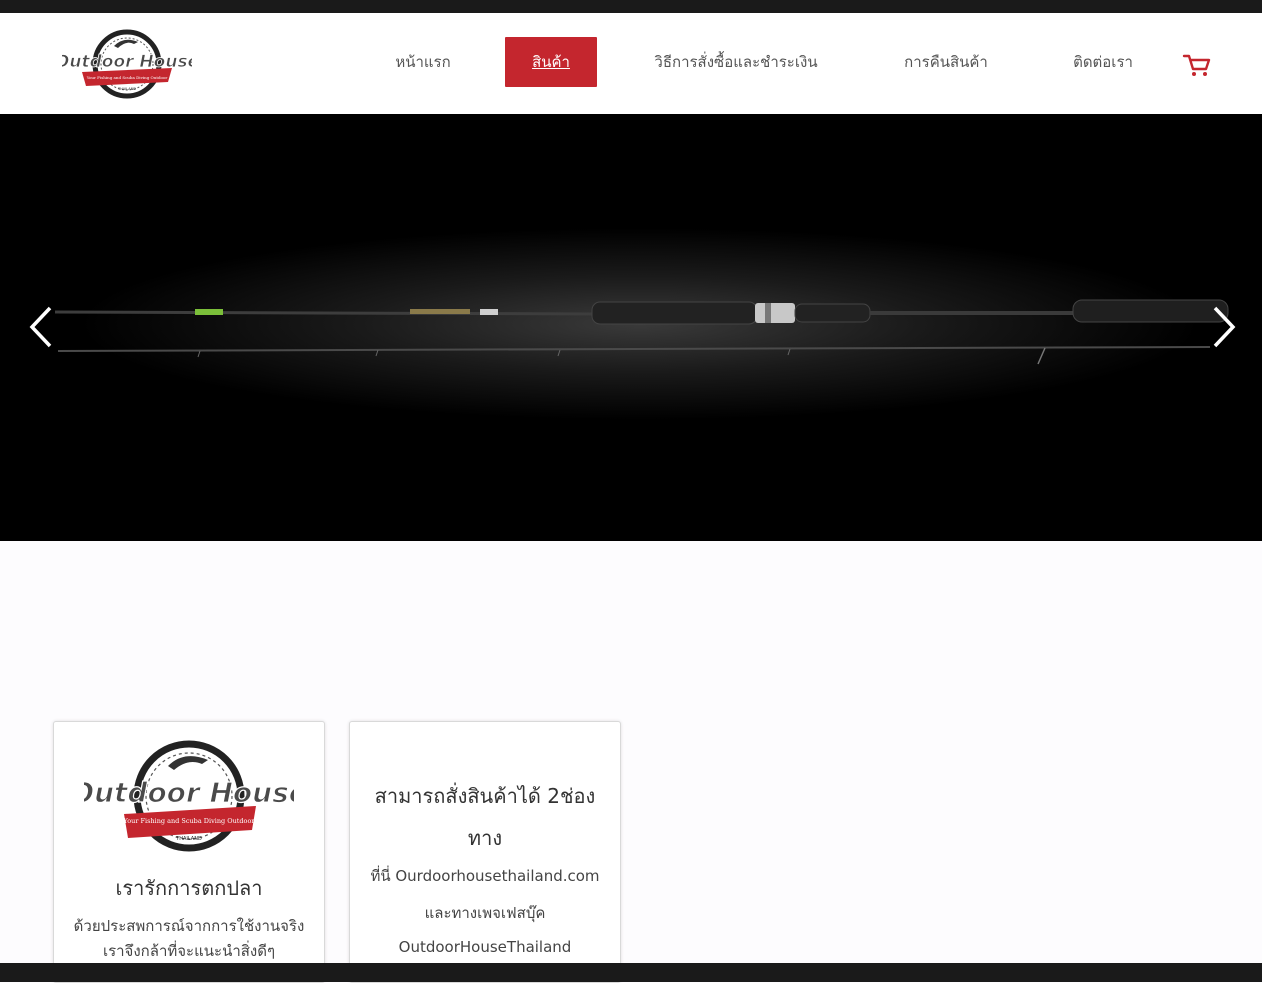 The width and height of the screenshot is (1262, 983). I want to click on card-text-website: ที่นี่ Ourdoorhousethailand.com, so click(485, 876).